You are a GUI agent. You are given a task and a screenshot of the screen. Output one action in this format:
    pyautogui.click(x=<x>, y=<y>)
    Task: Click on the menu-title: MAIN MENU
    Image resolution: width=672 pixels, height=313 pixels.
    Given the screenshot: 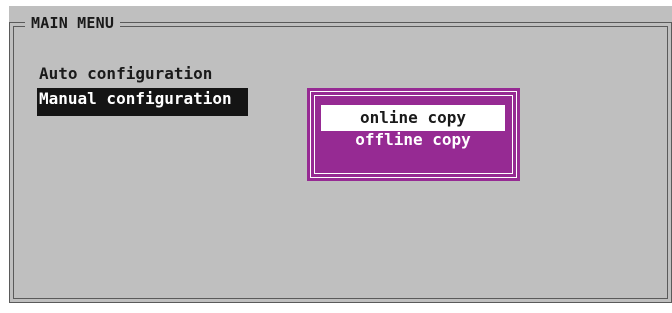 What is the action you would take?
    pyautogui.click(x=73, y=23)
    